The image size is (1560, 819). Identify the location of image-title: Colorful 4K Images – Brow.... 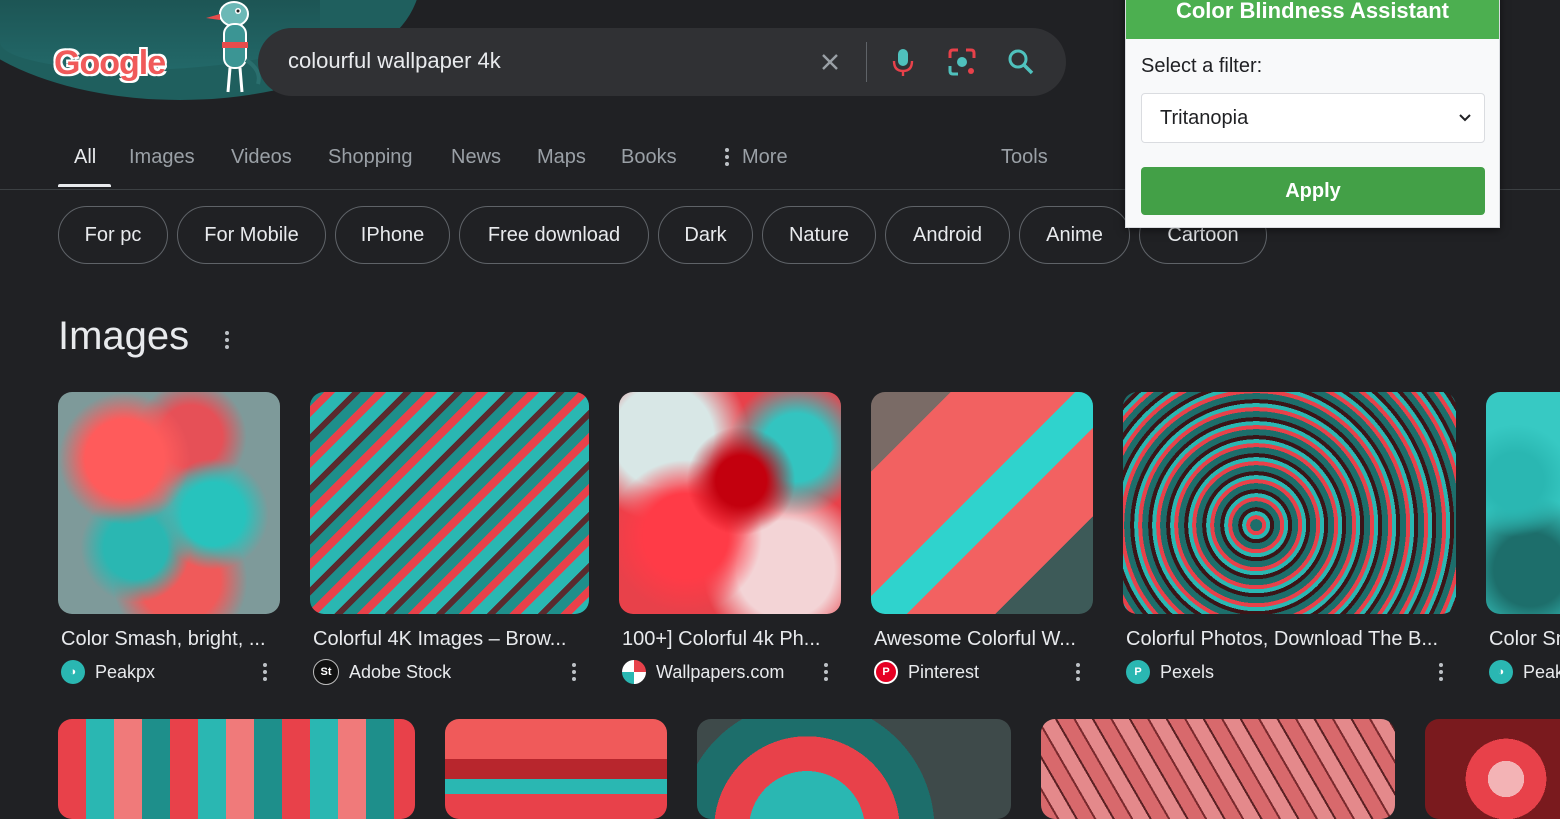
(448, 639).